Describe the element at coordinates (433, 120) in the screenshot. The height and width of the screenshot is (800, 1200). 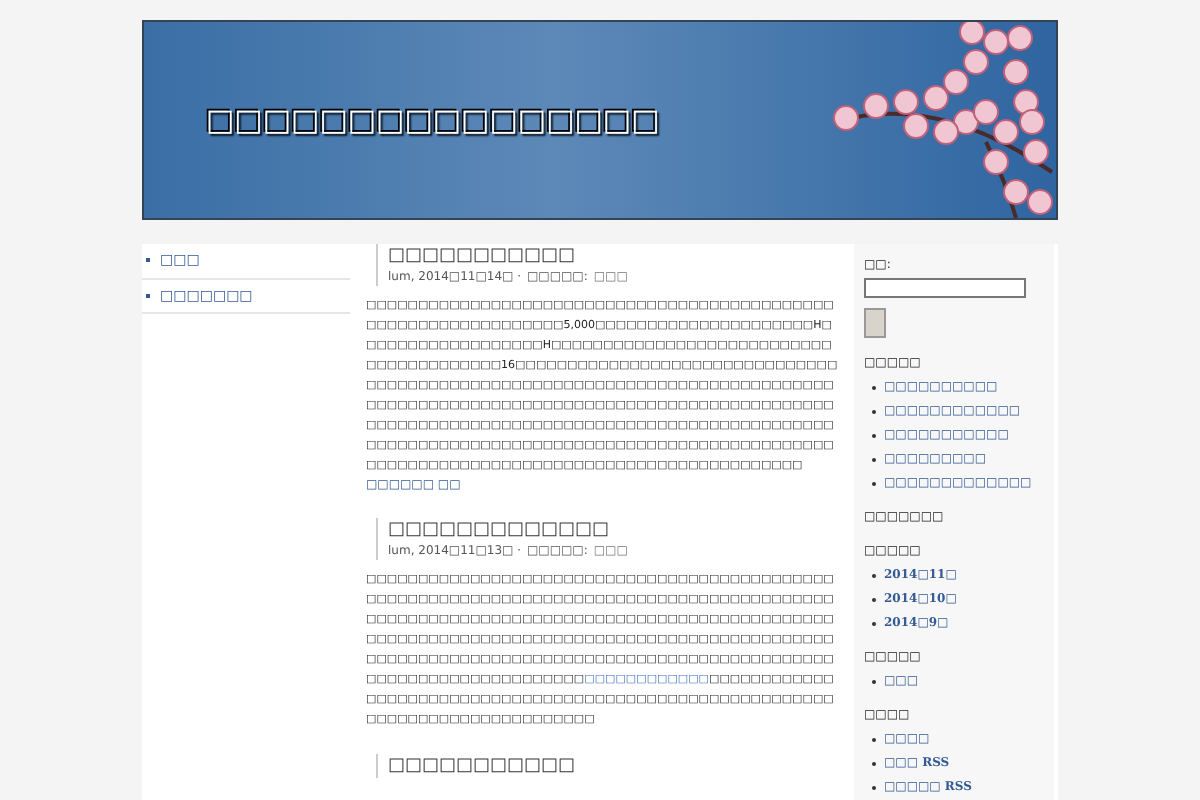
I see `site-title: □□□□□□□□□□□□□□□□` at that location.